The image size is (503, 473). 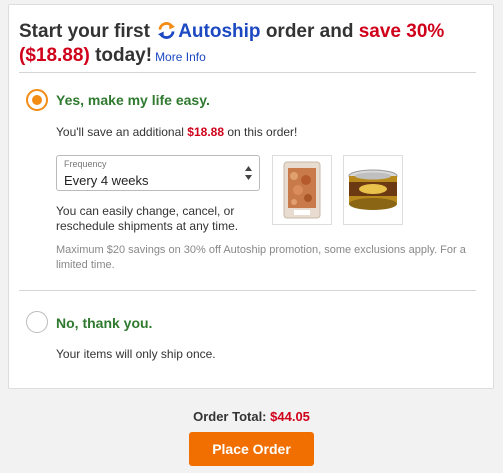 I want to click on more-info-link: More Info, so click(x=180, y=57).